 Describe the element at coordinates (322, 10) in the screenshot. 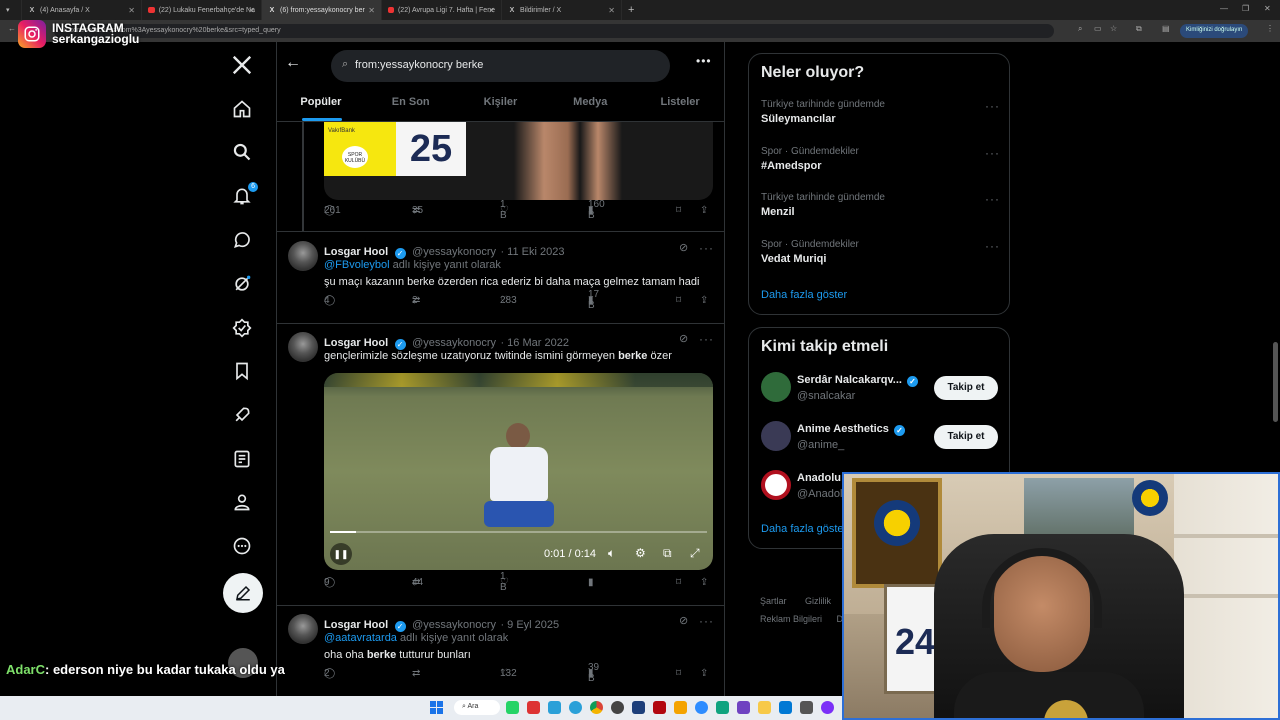

I see `browser-tab-active: X (6) from:yessaykonocry ber ✕` at that location.